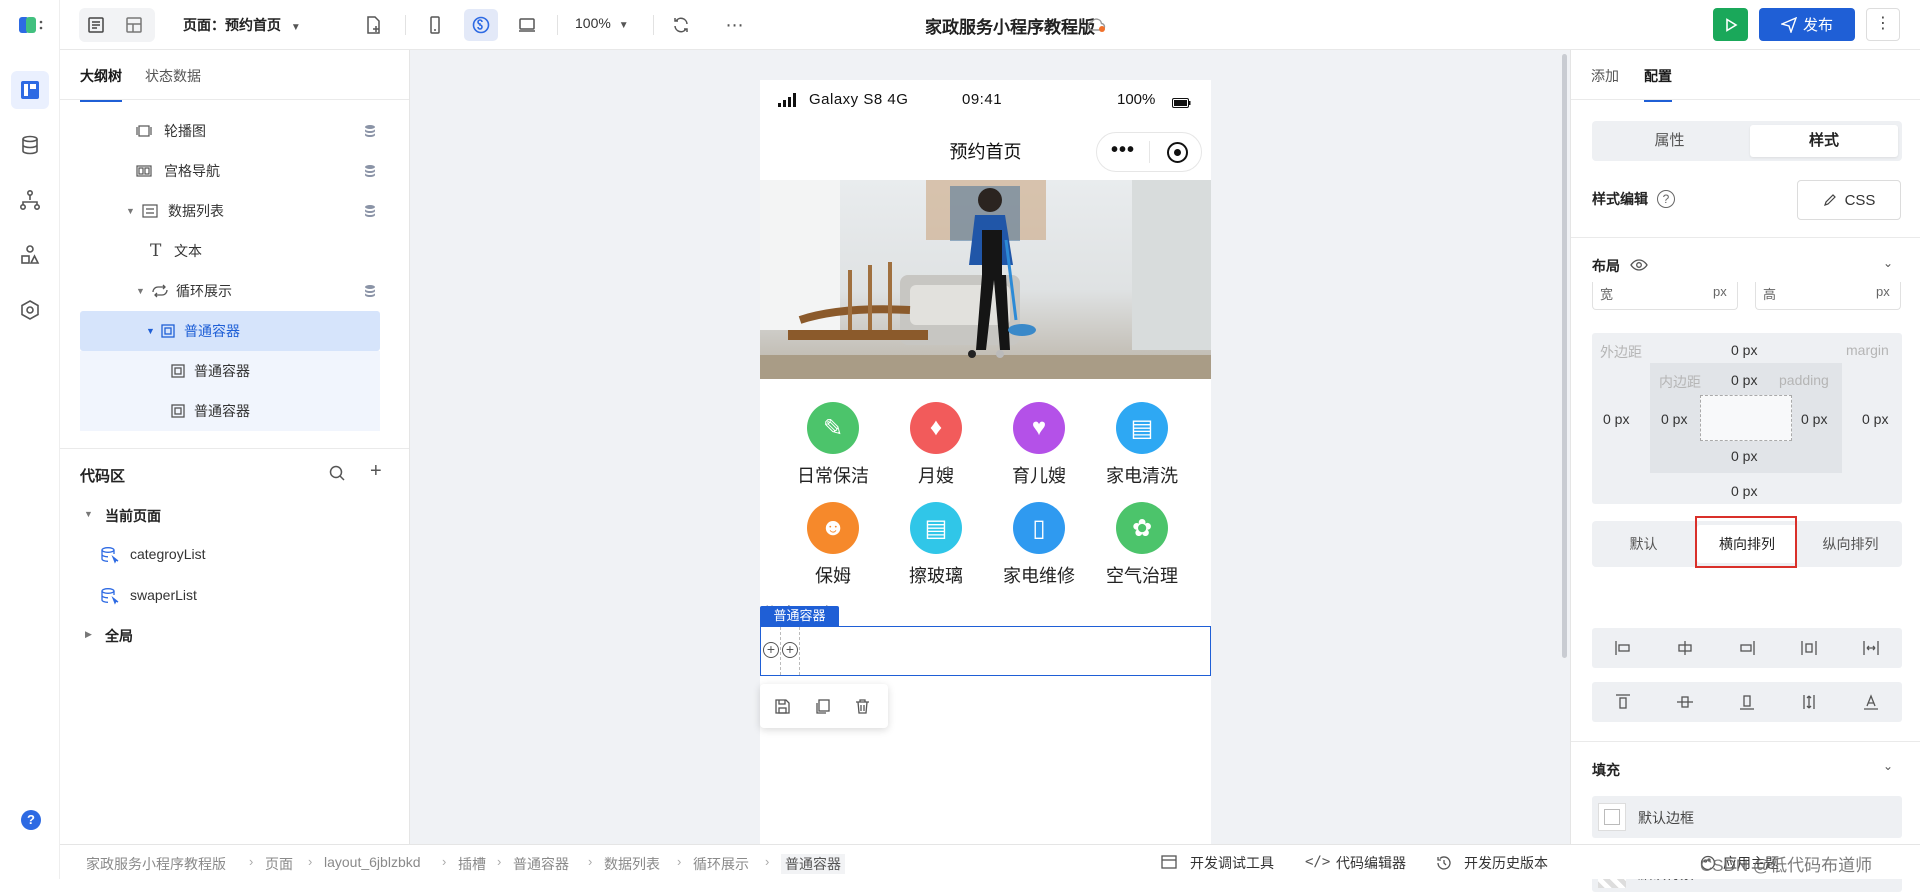 The image size is (1920, 892). What do you see at coordinates (230, 211) in the screenshot?
I see `tree-item-data-list: ▼ 数据列表` at bounding box center [230, 211].